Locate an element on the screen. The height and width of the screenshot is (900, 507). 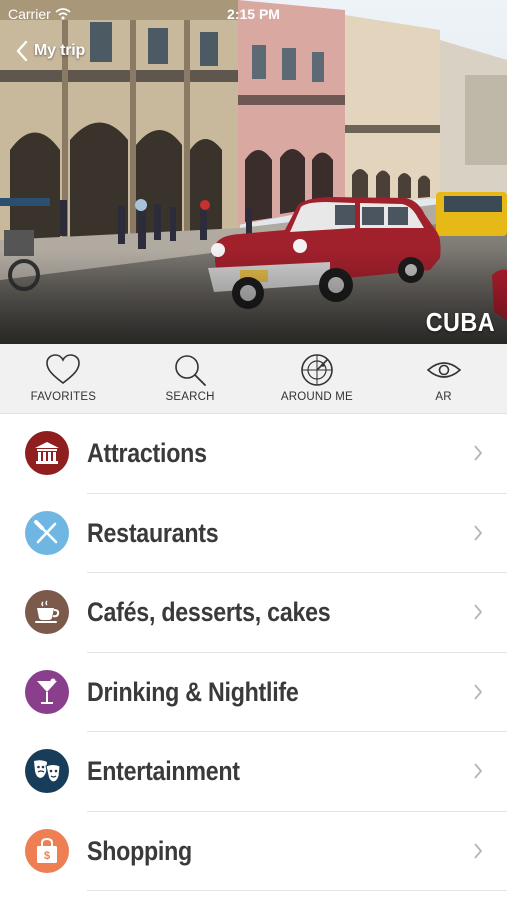
clock: 2:15 PM is located at coordinates (253, 14).